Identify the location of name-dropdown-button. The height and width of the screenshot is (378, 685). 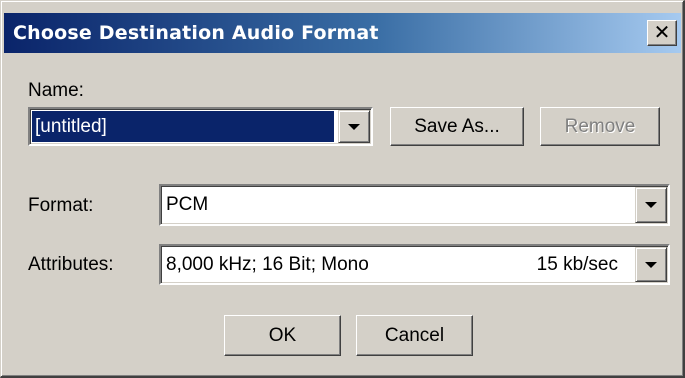
(354, 126).